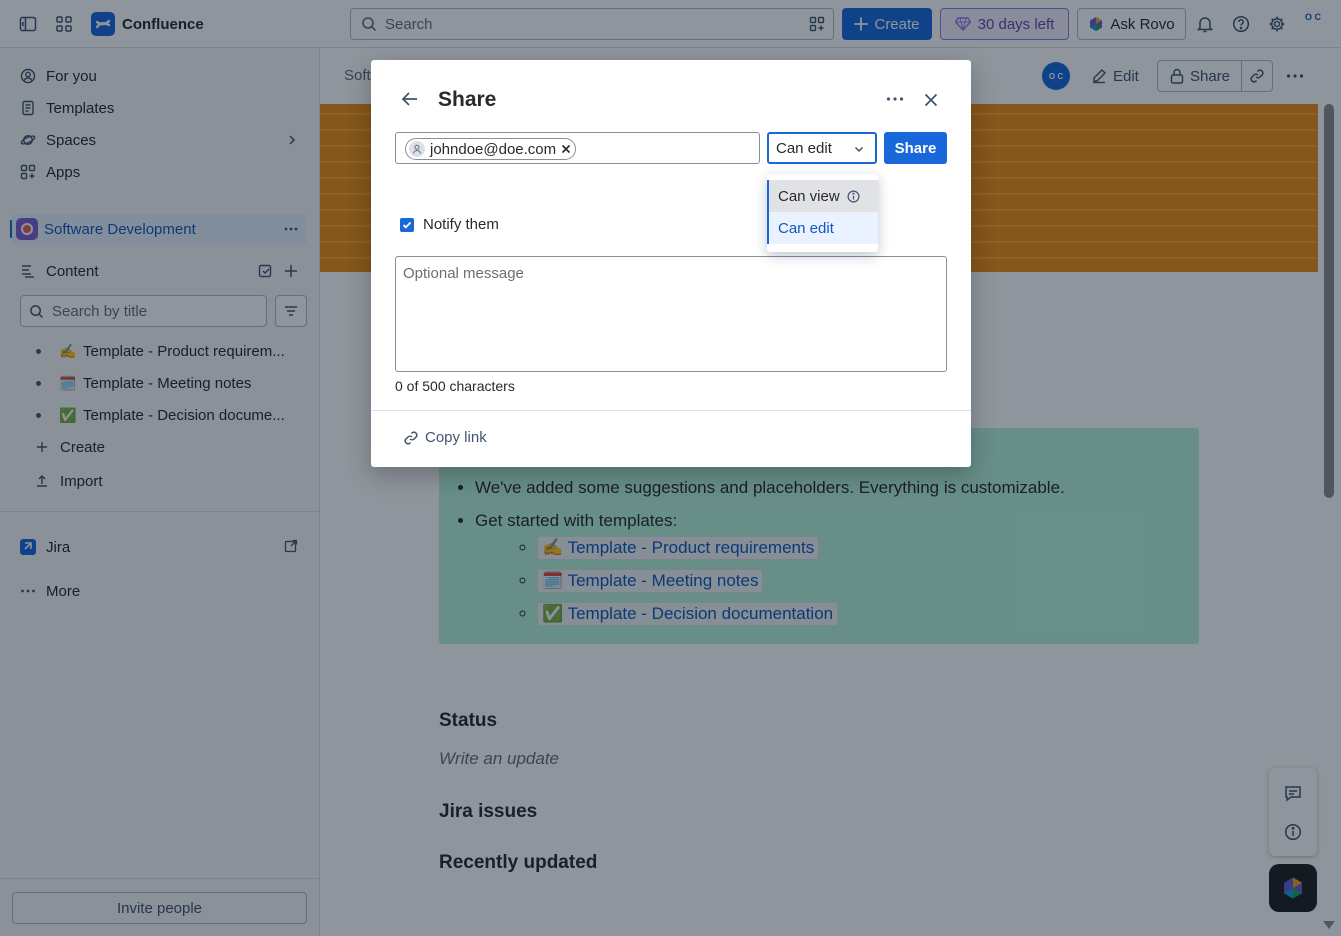 This screenshot has width=1341, height=936. I want to click on info-icon, so click(853, 196).